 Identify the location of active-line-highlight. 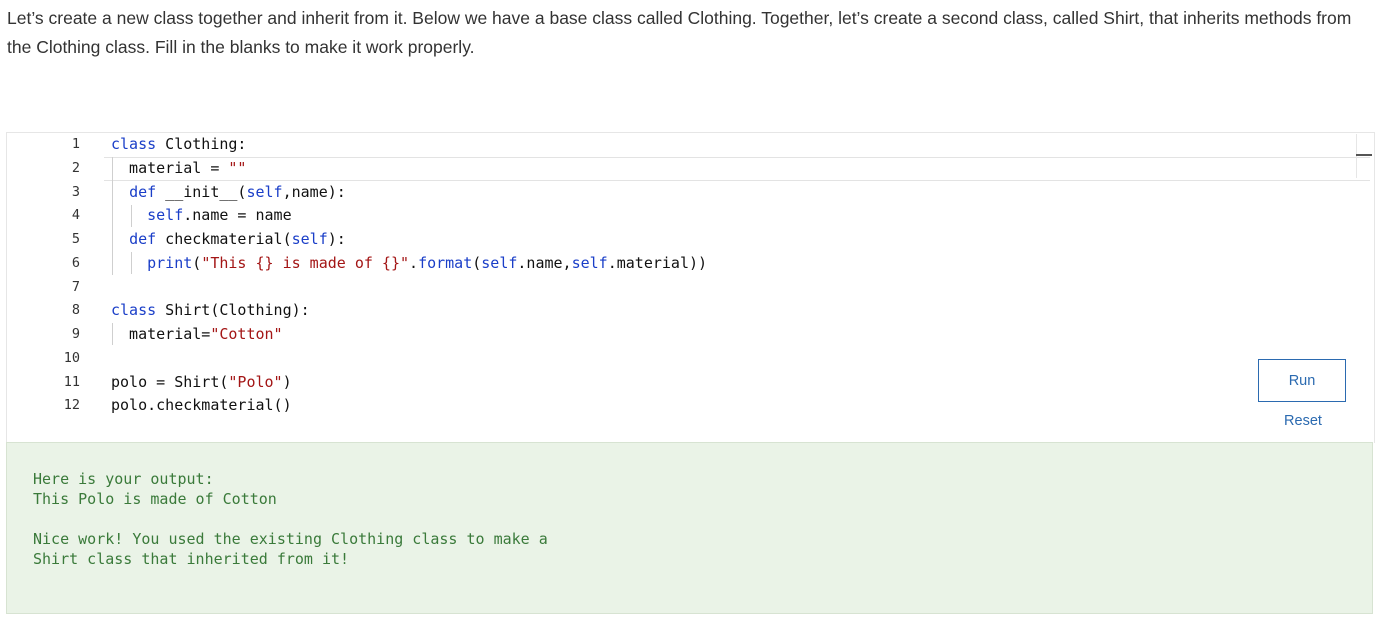
(737, 169).